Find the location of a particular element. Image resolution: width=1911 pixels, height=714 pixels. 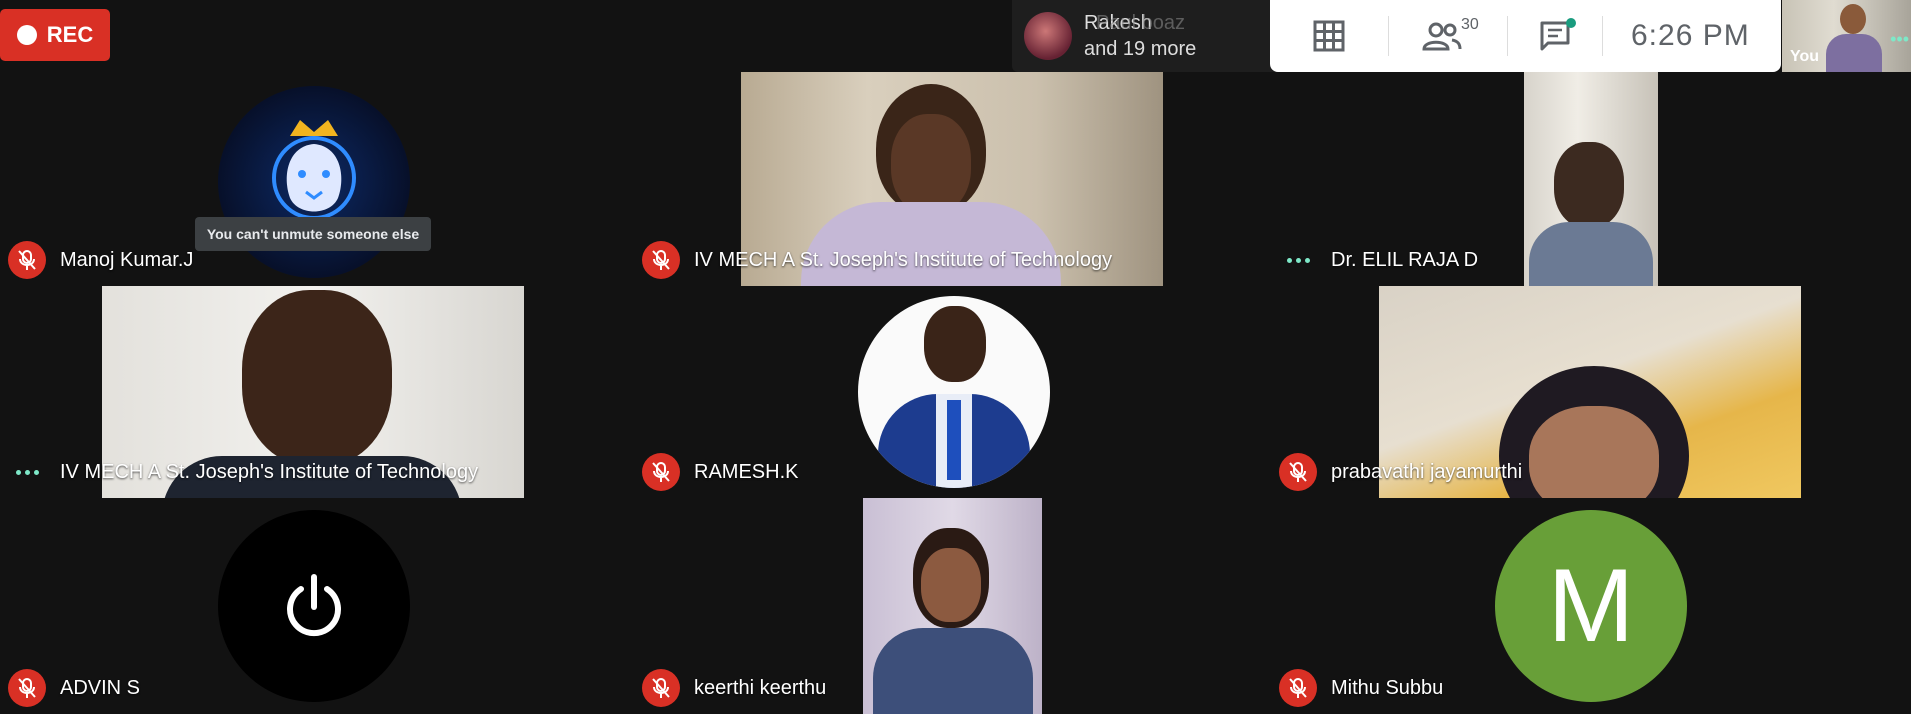

participant-name-row: Mithu Subbu is located at coordinates (1357, 688).